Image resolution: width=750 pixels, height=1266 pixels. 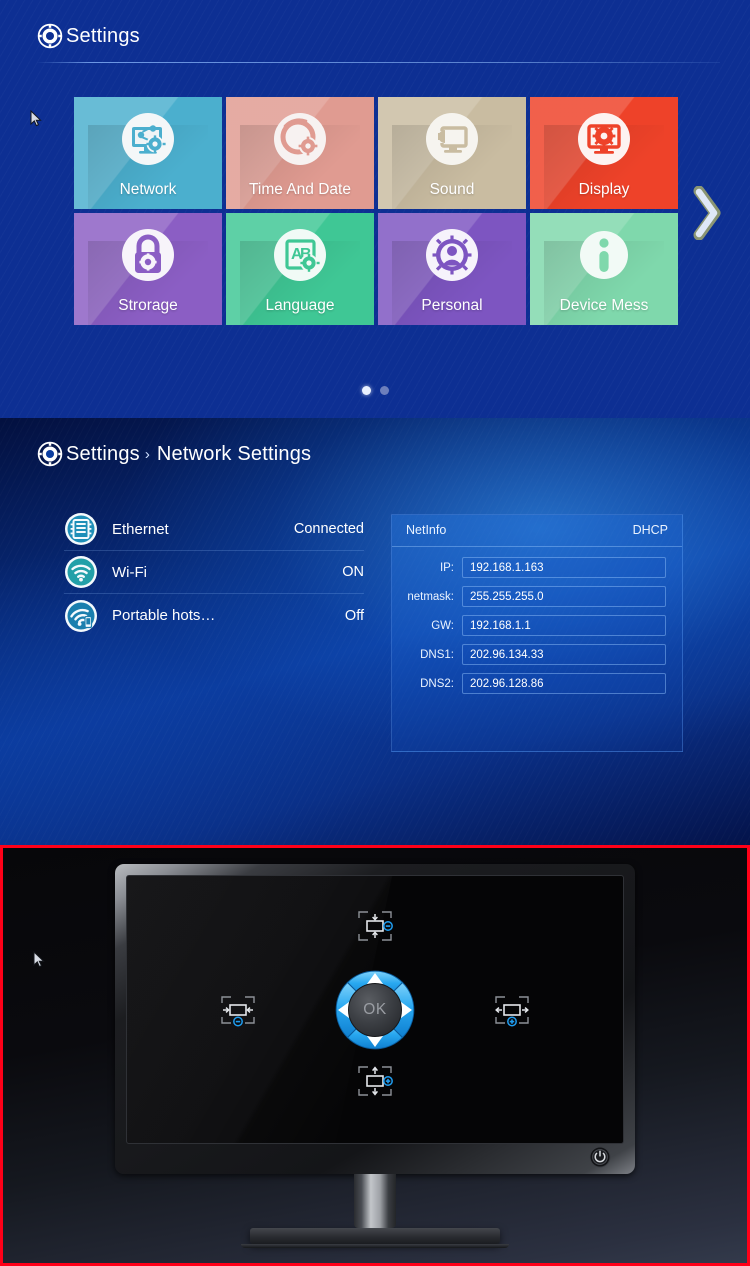 I want to click on tile-label: Display, so click(x=604, y=189).